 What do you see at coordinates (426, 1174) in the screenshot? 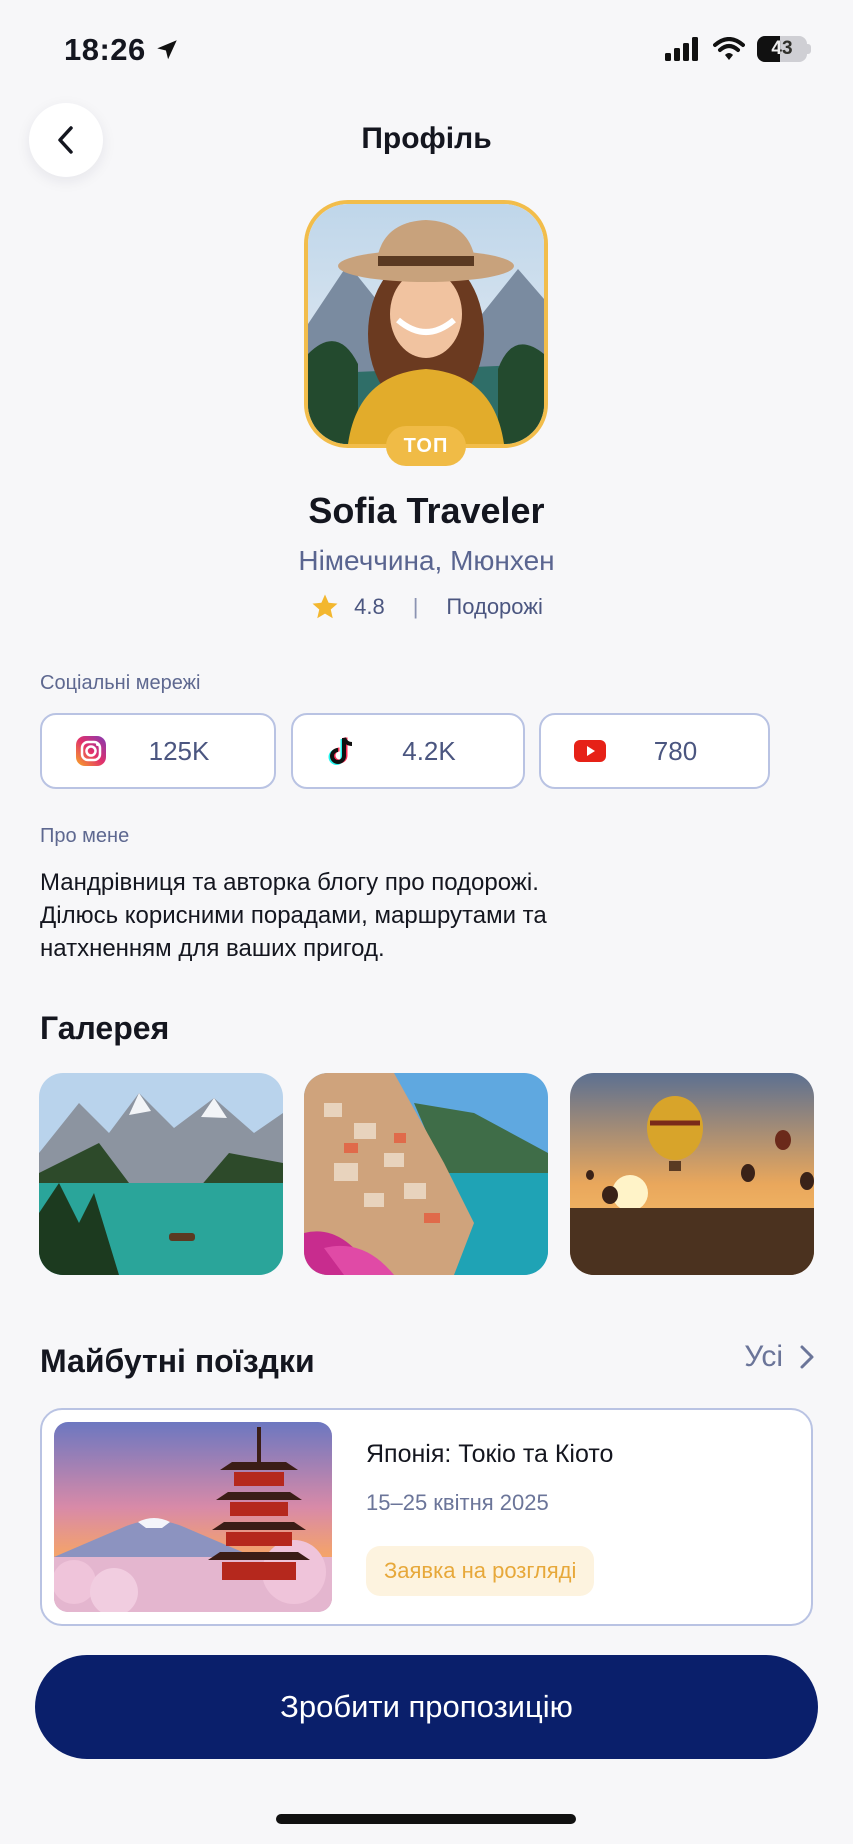
I see `gallery-image-coast` at bounding box center [426, 1174].